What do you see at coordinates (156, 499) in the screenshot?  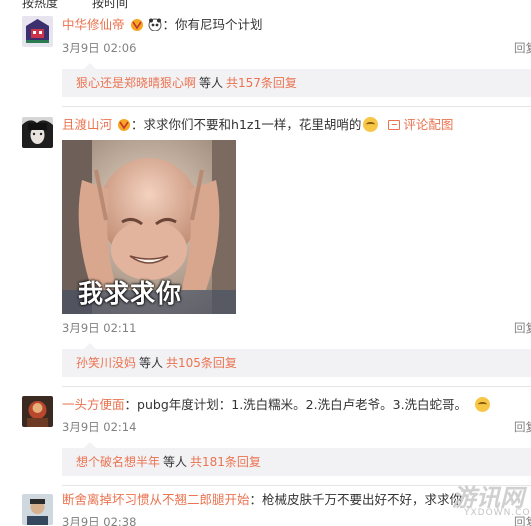 I see `comment-username: 断舍离掉坏习惯从不翘二郎腿开始` at bounding box center [156, 499].